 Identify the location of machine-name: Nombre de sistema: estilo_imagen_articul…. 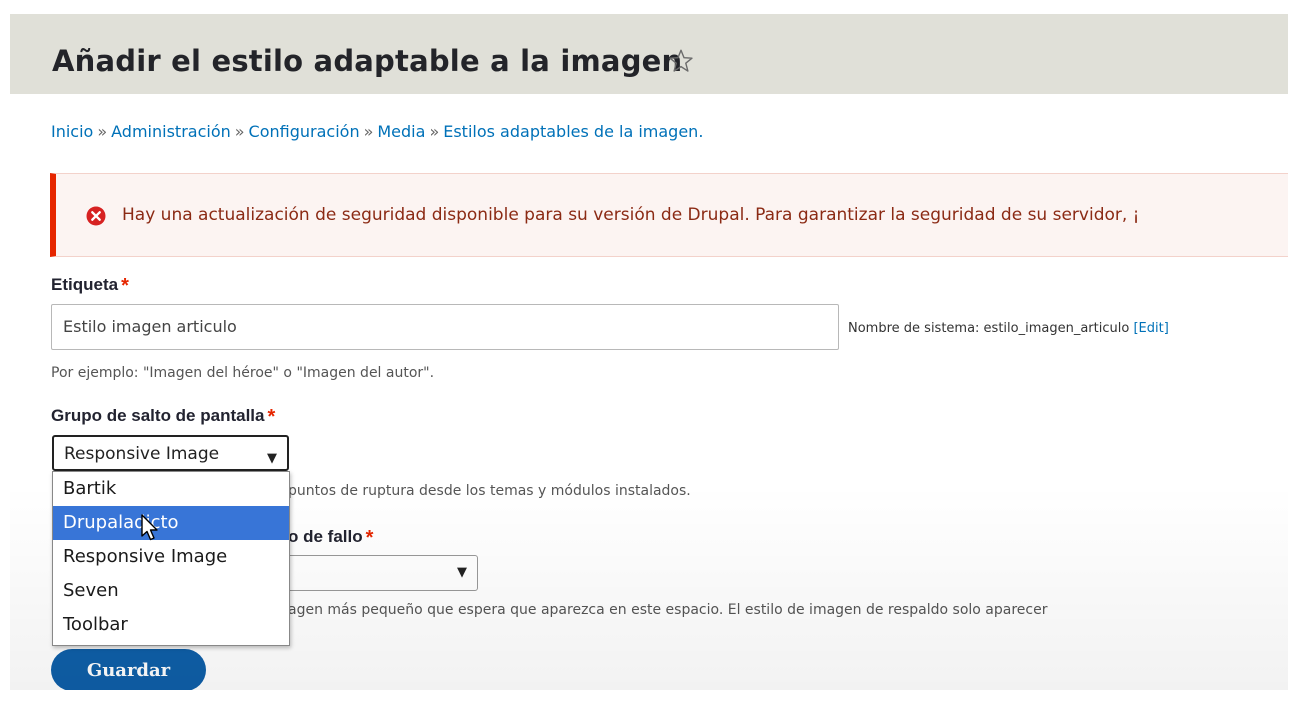
(1008, 328).